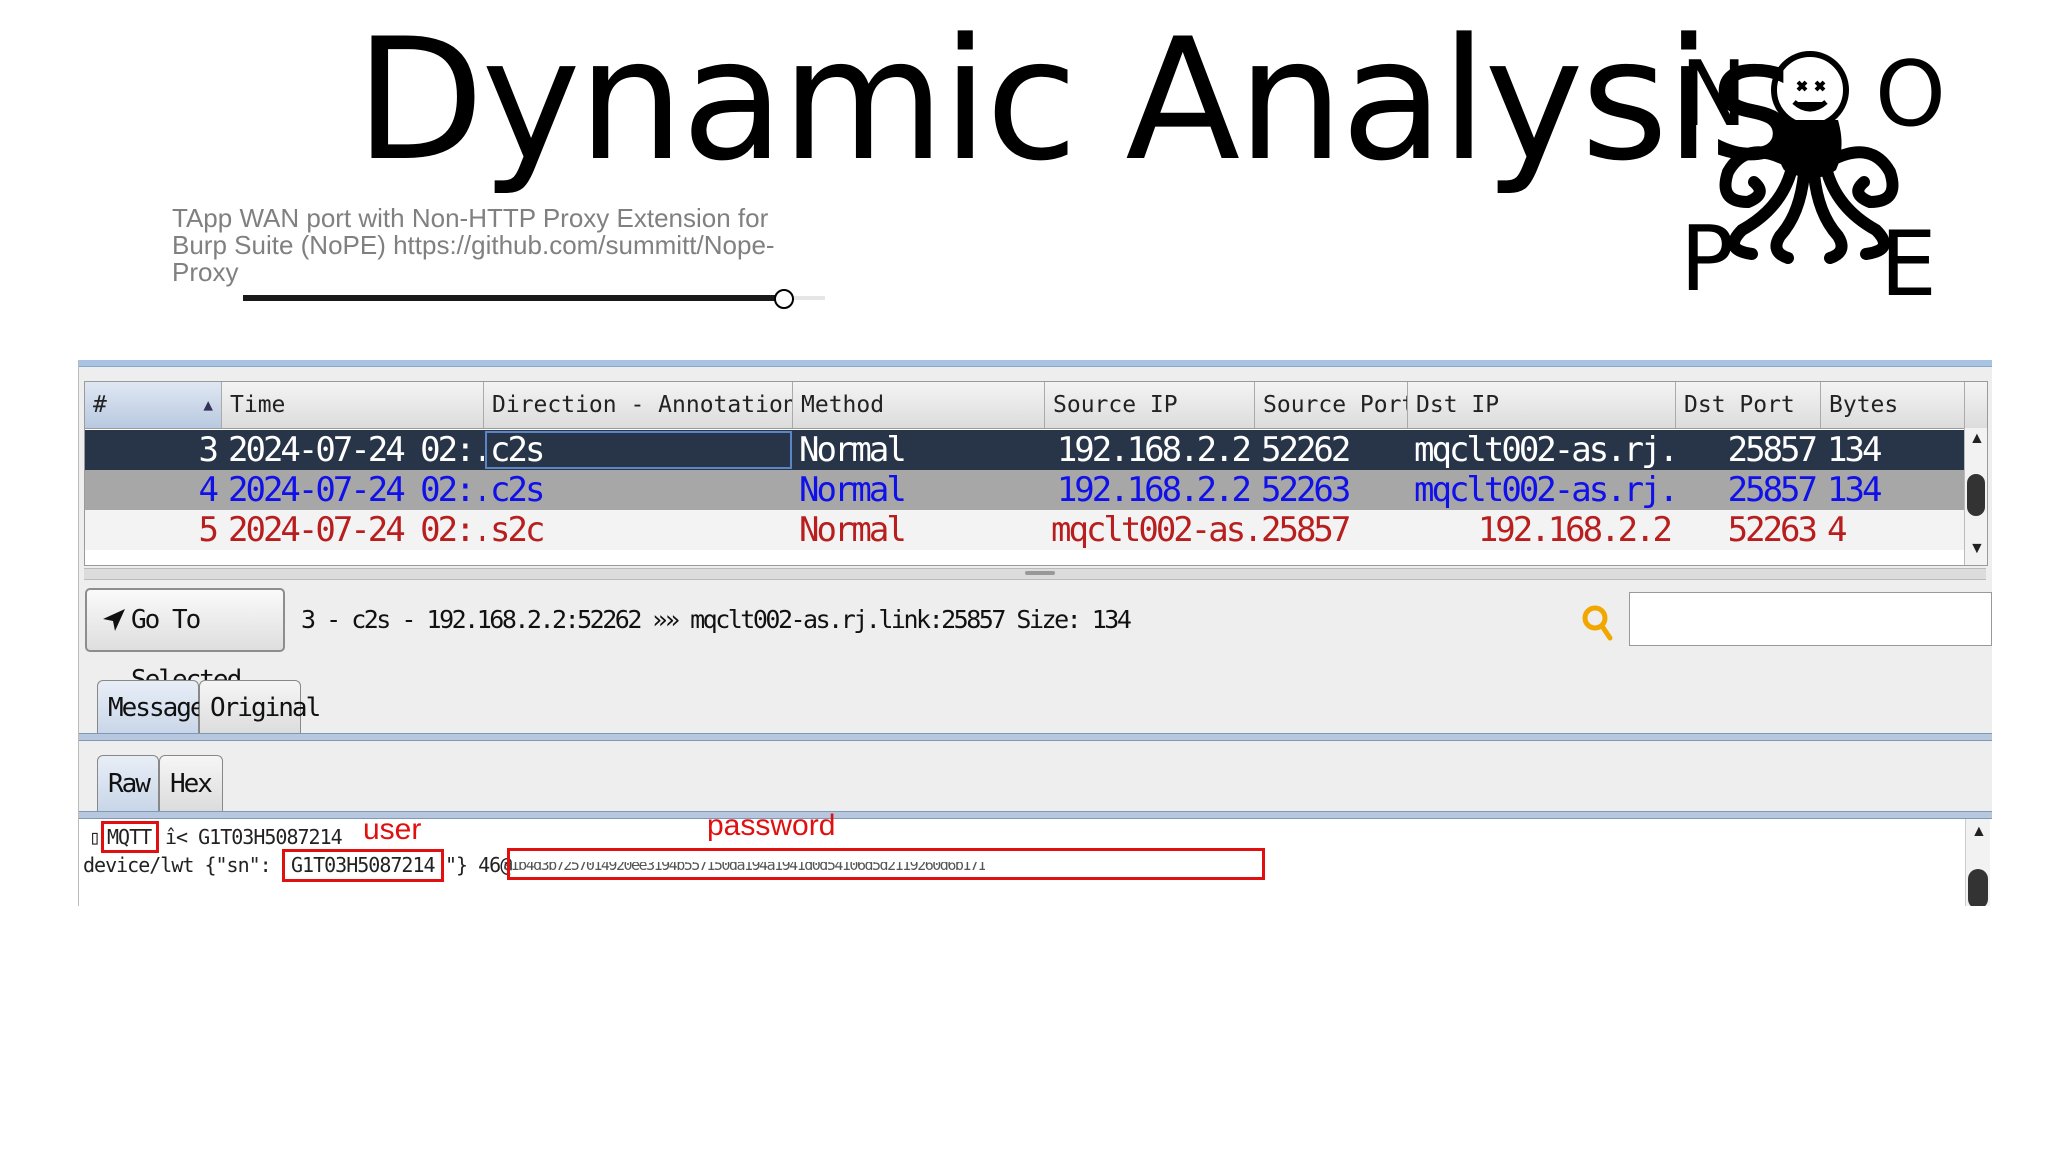 This screenshot has width=2048, height=1152. Describe the element at coordinates (1035, 363) in the screenshot. I see `window-topbar` at that location.